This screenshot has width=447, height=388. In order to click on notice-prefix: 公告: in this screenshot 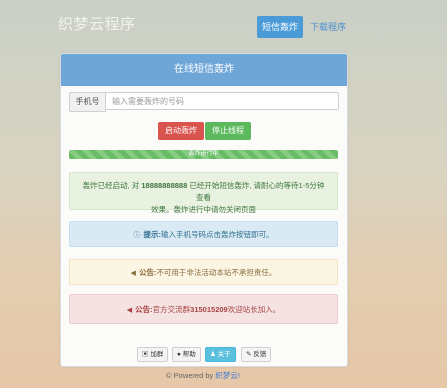, I will do `click(147, 272)`.